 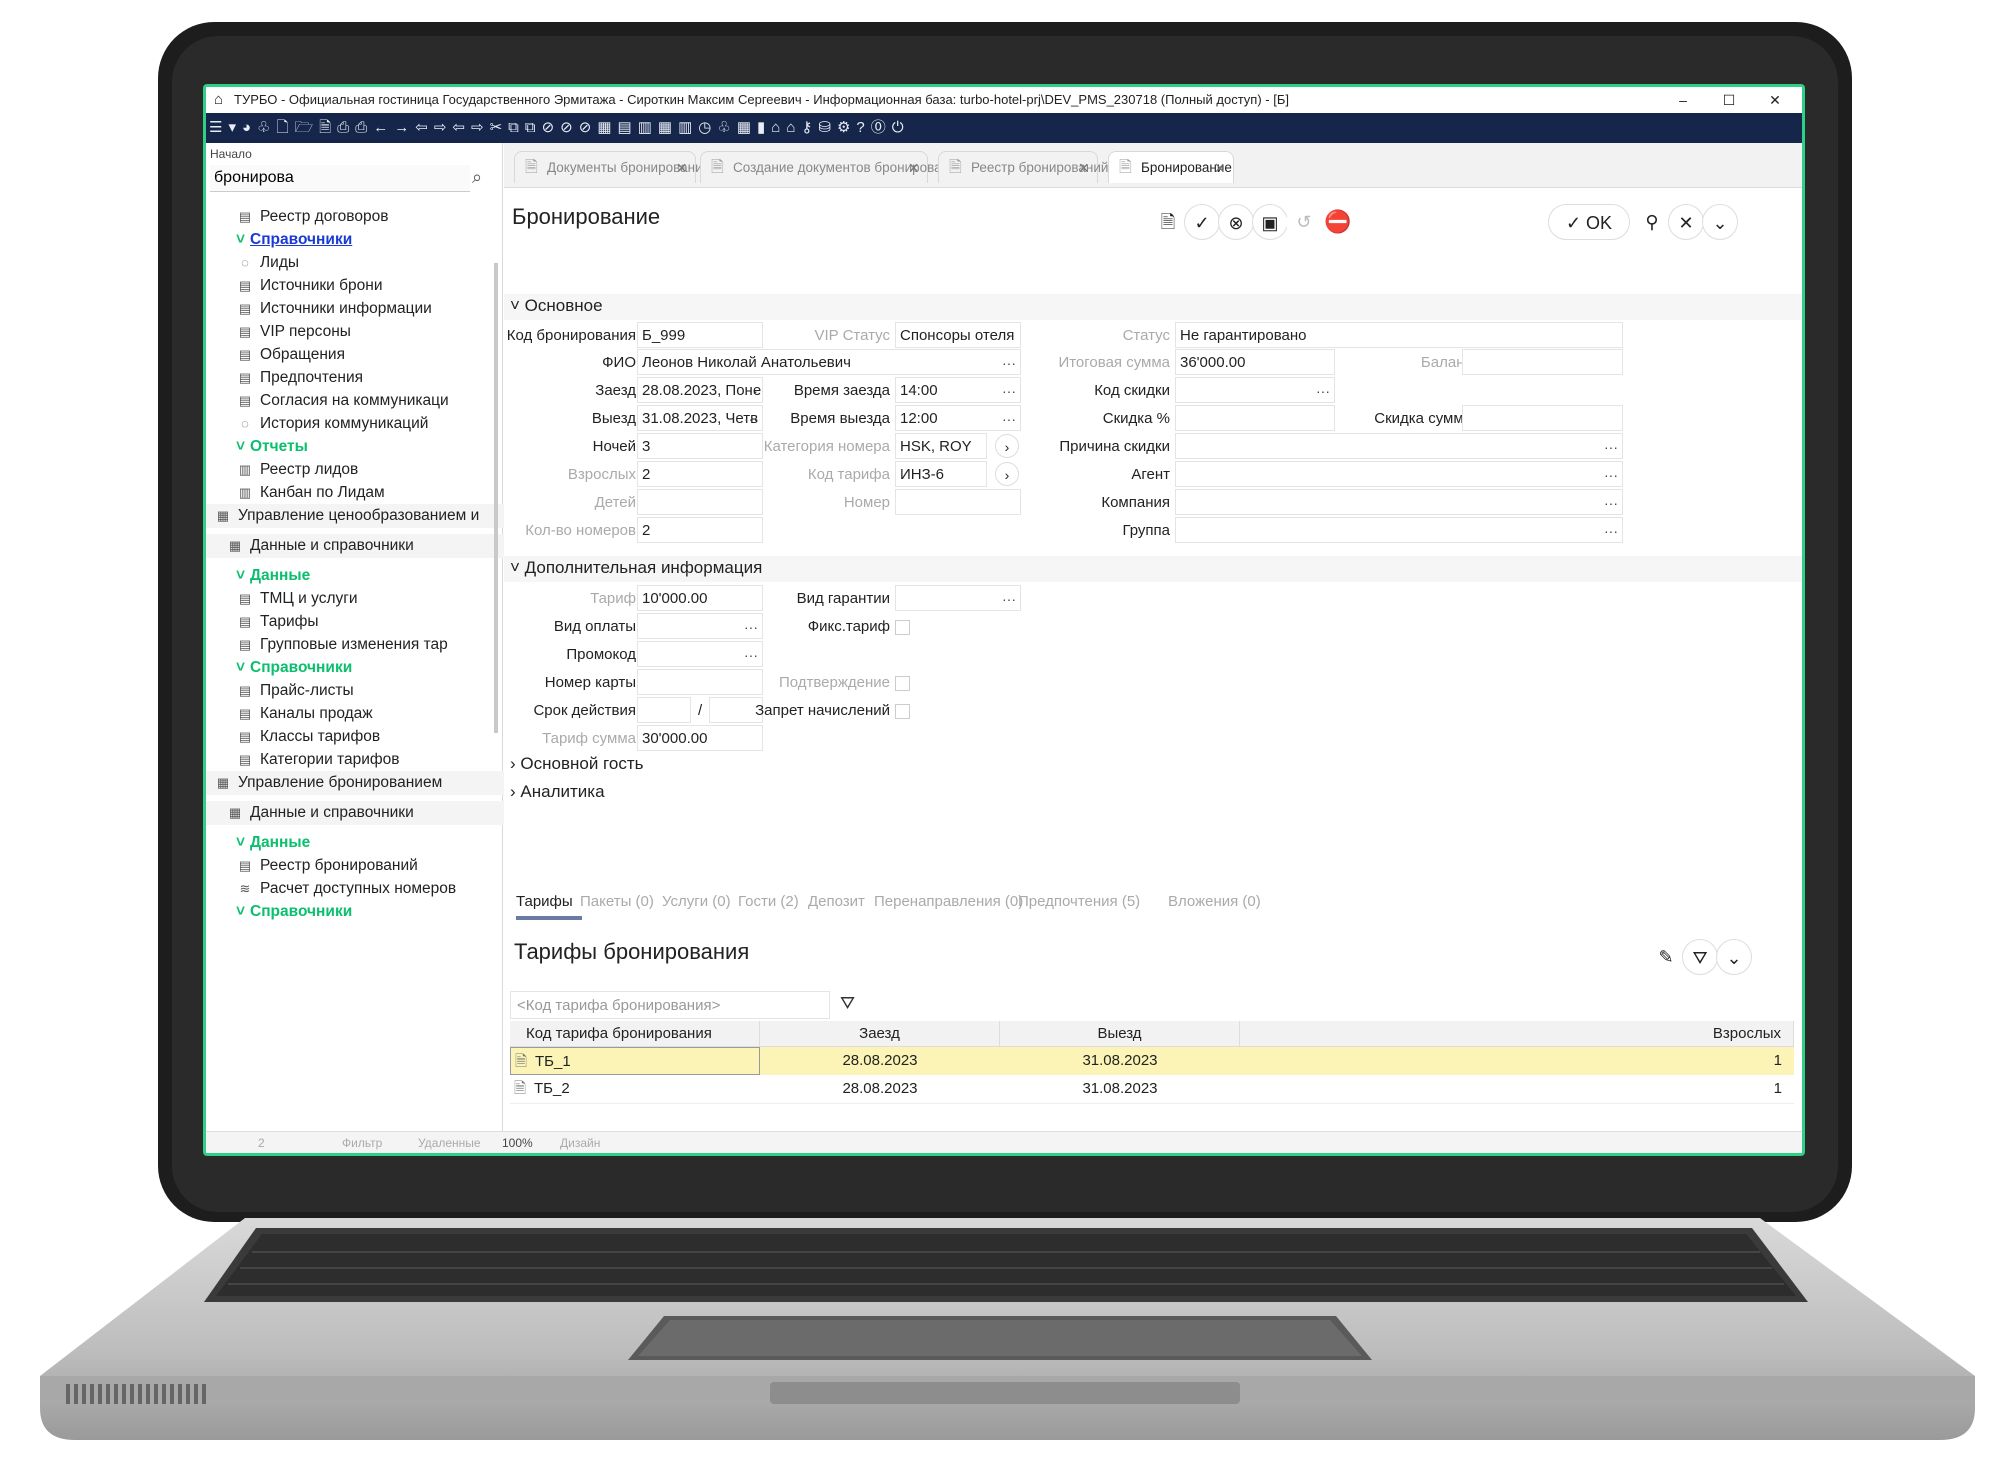 I want to click on sidebar-item: ▤ Реестр бронирований, so click(x=366, y=866).